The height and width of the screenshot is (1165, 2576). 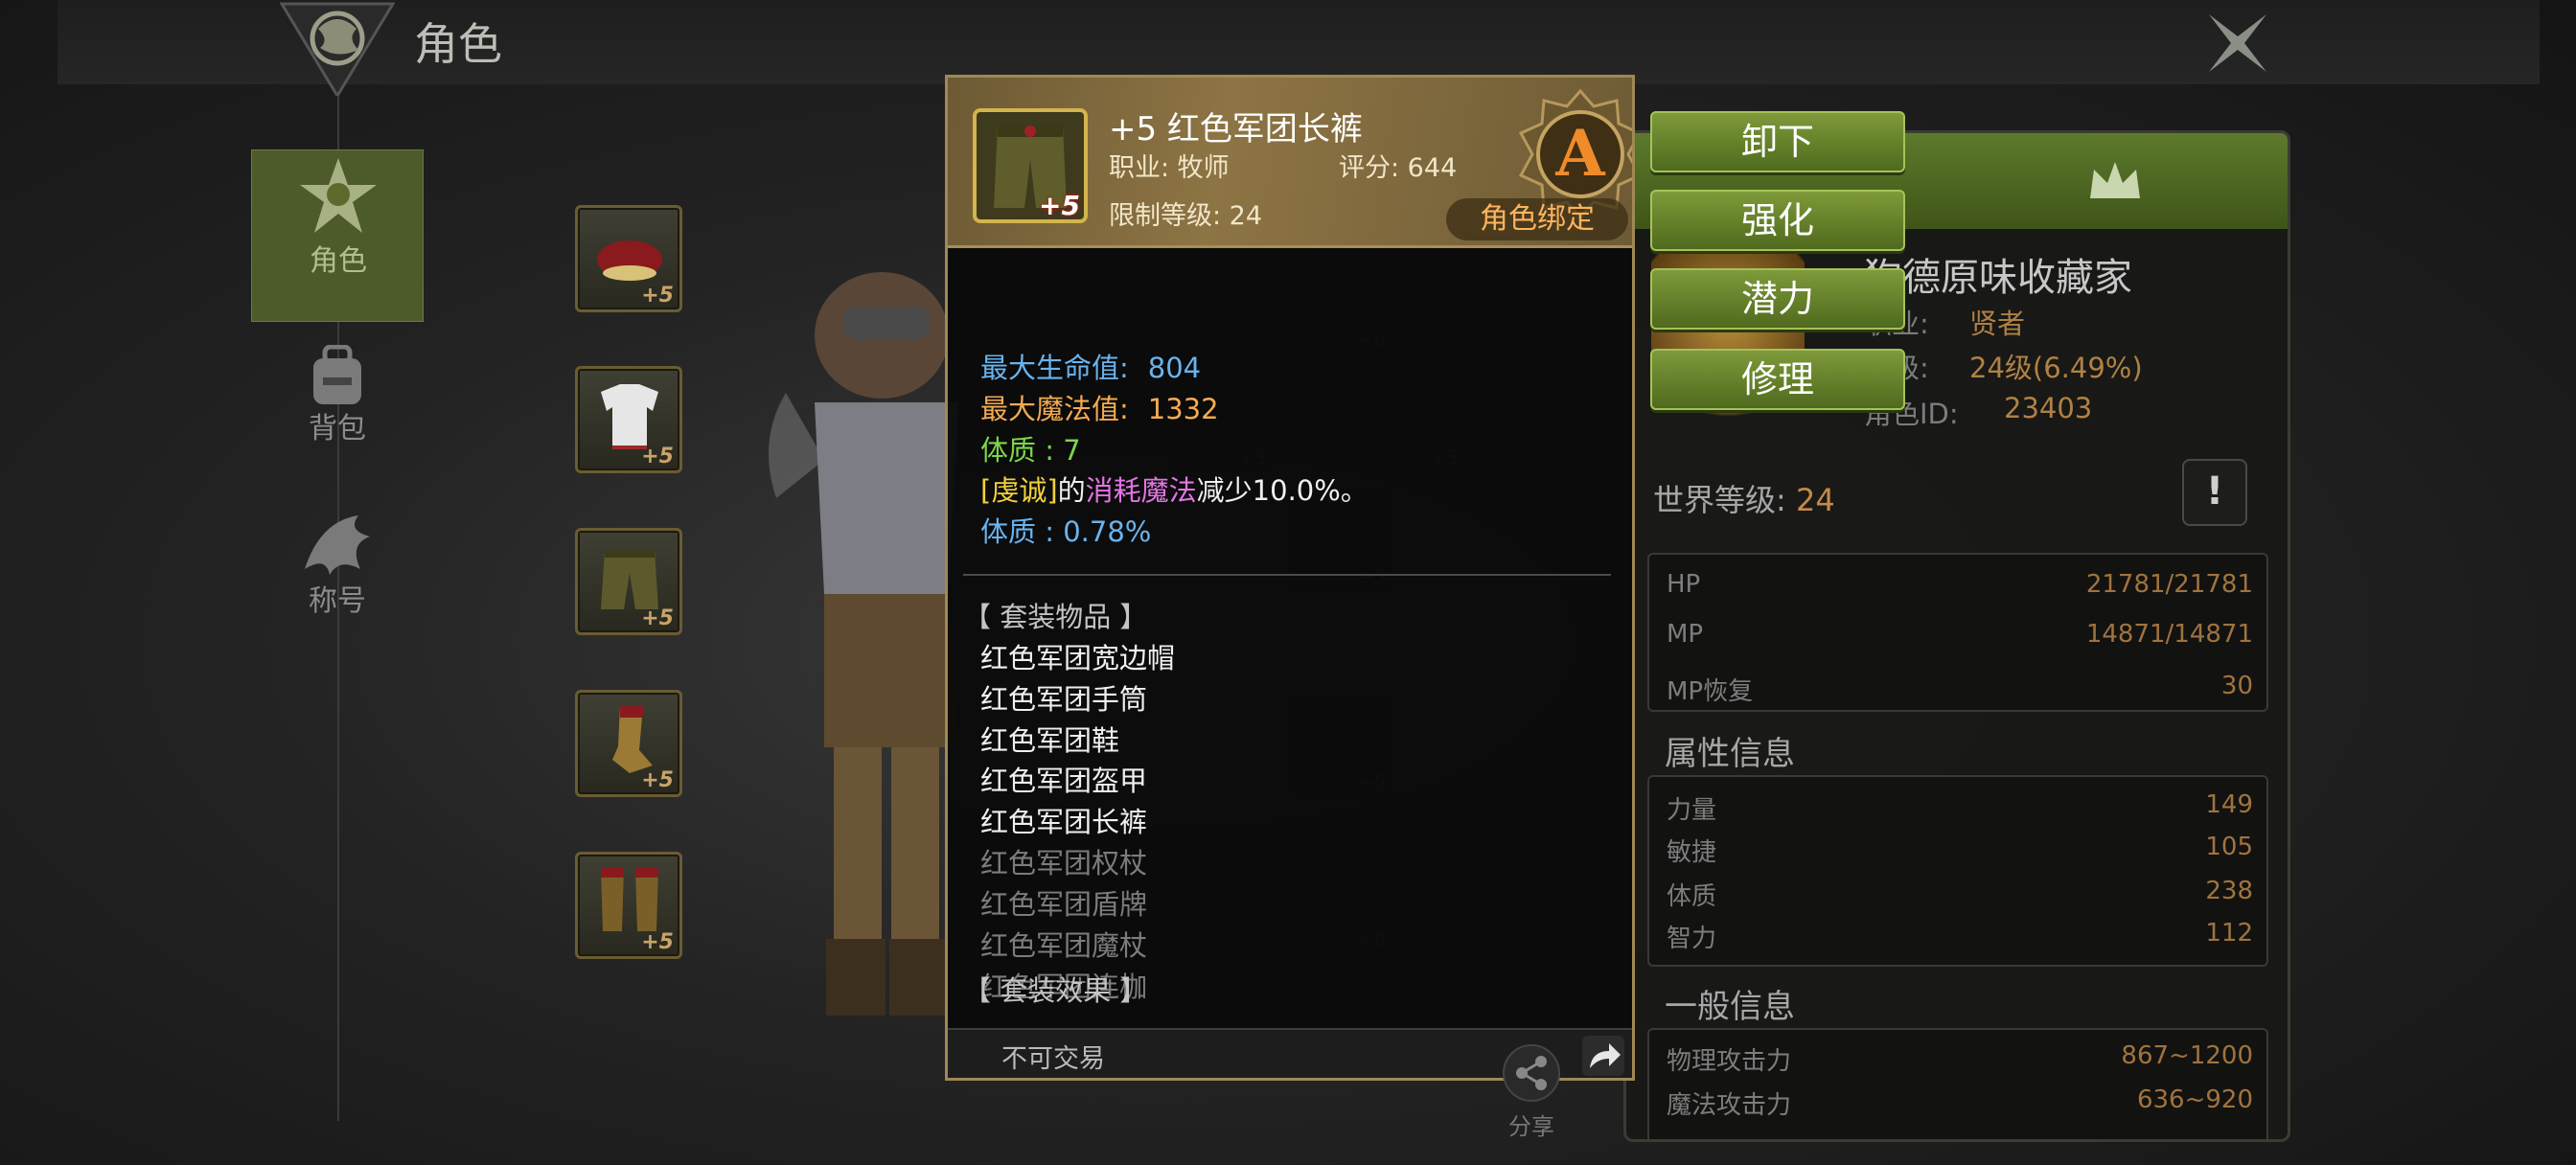 I want to click on alert-icon: !, so click(x=2214, y=493).